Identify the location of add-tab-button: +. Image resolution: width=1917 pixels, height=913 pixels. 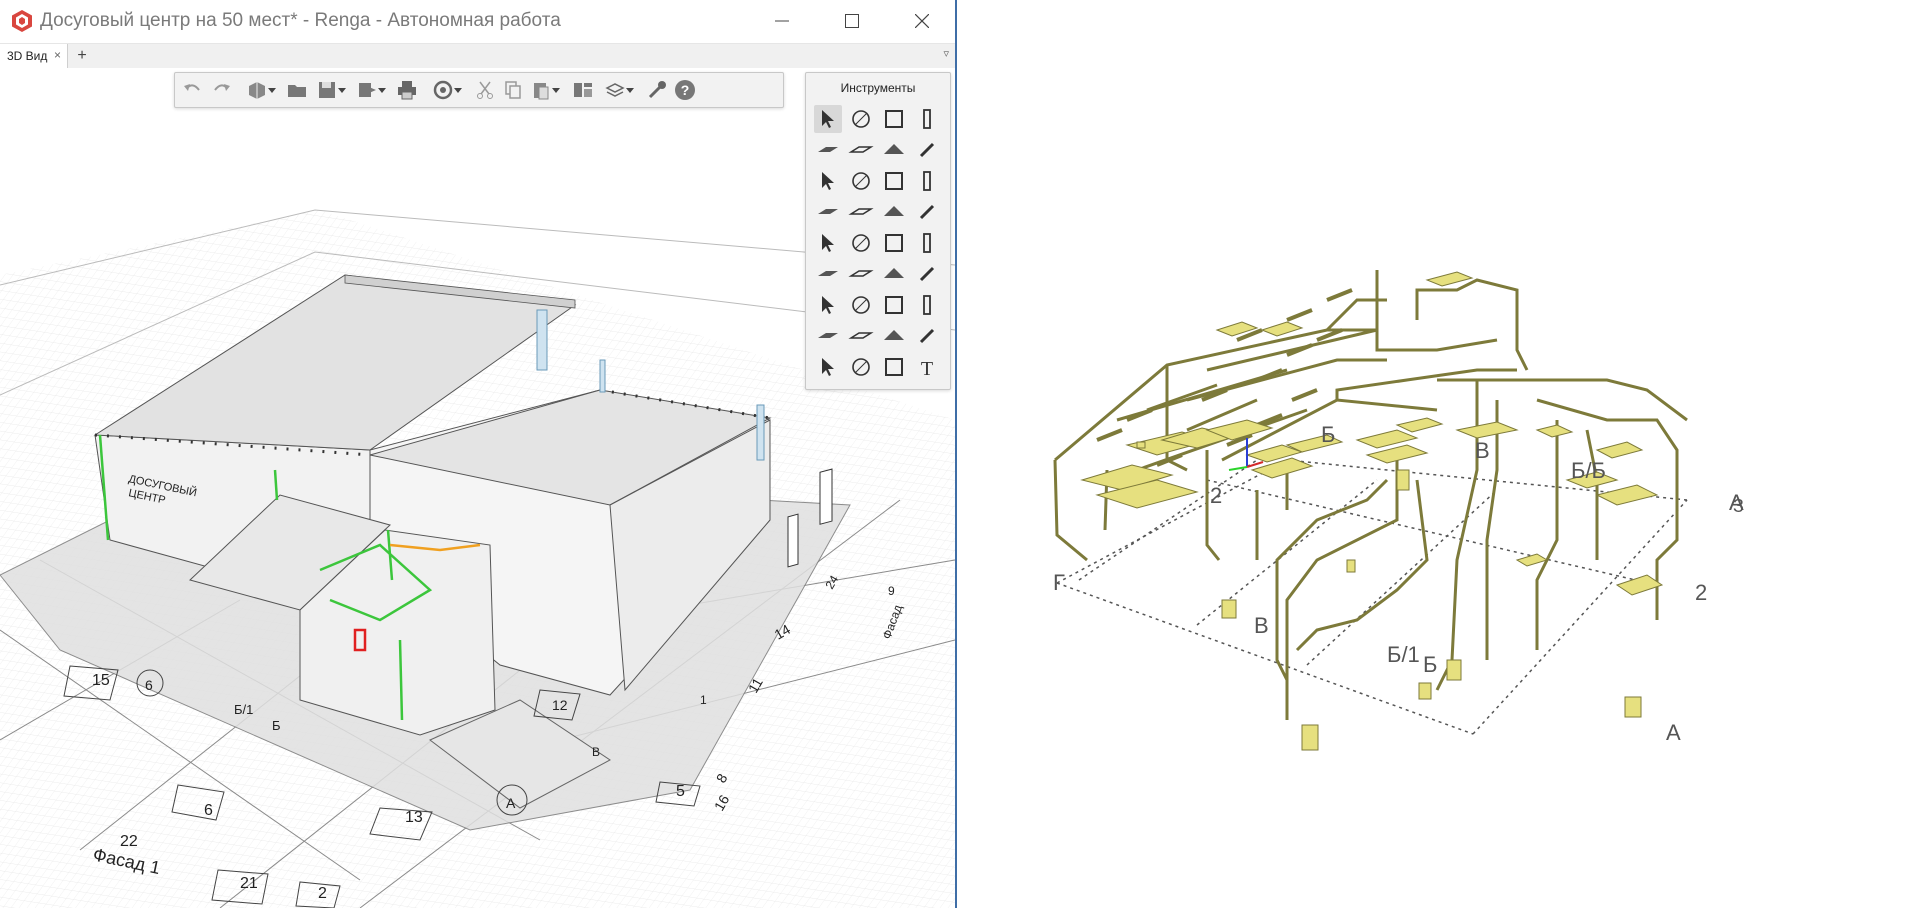
(82, 56).